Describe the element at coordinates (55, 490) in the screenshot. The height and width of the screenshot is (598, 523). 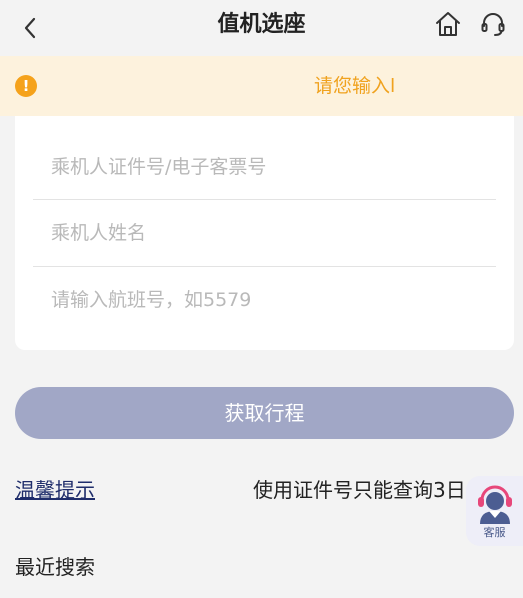
I see `tips-link: 温馨提示` at that location.